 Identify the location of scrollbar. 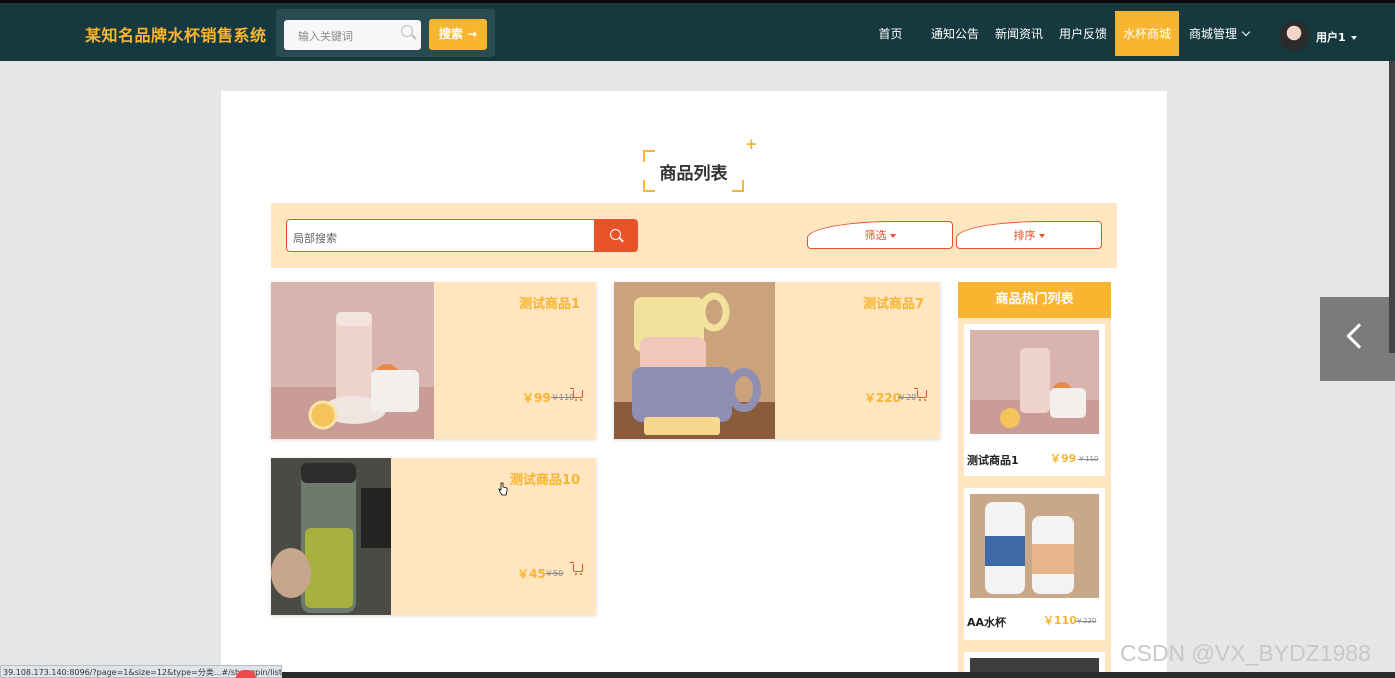
(1392, 207).